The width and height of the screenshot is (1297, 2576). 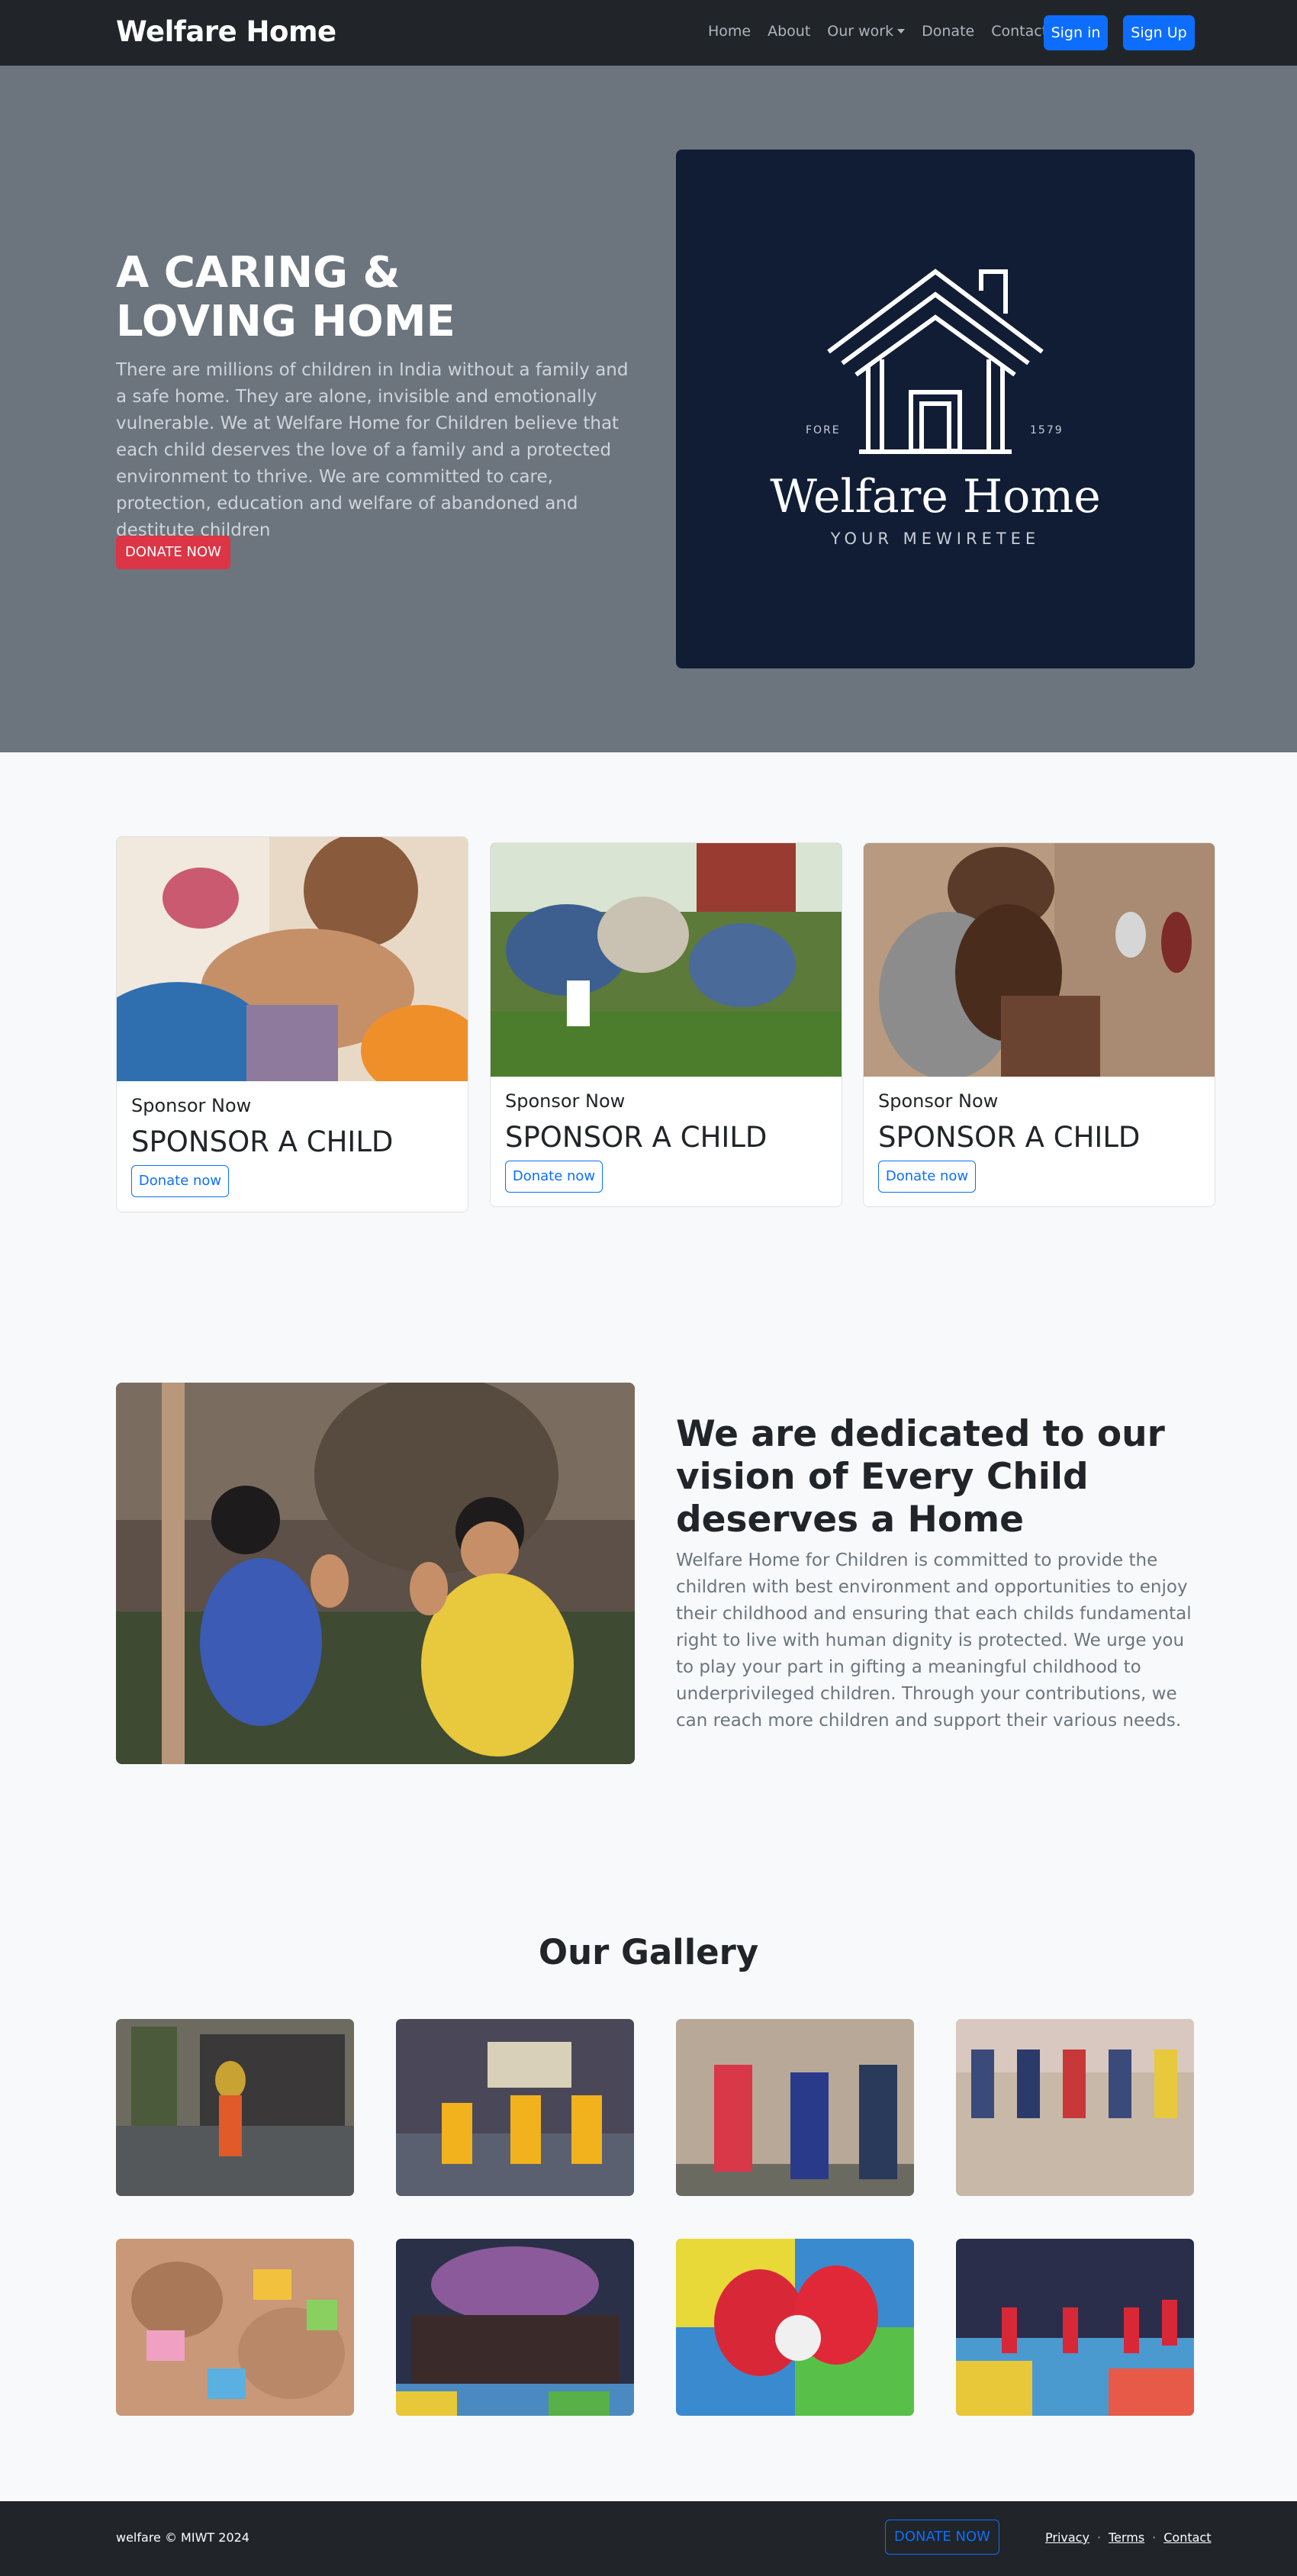 What do you see at coordinates (1067, 2537) in the screenshot?
I see `privacy-link: Privacy` at bounding box center [1067, 2537].